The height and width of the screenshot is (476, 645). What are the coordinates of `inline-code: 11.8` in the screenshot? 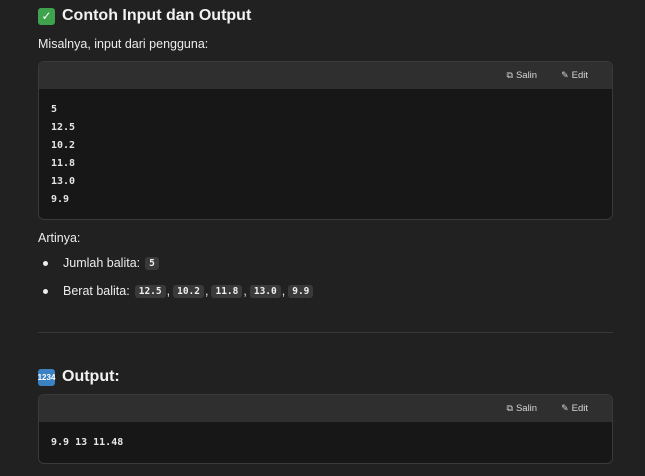 It's located at (227, 291).